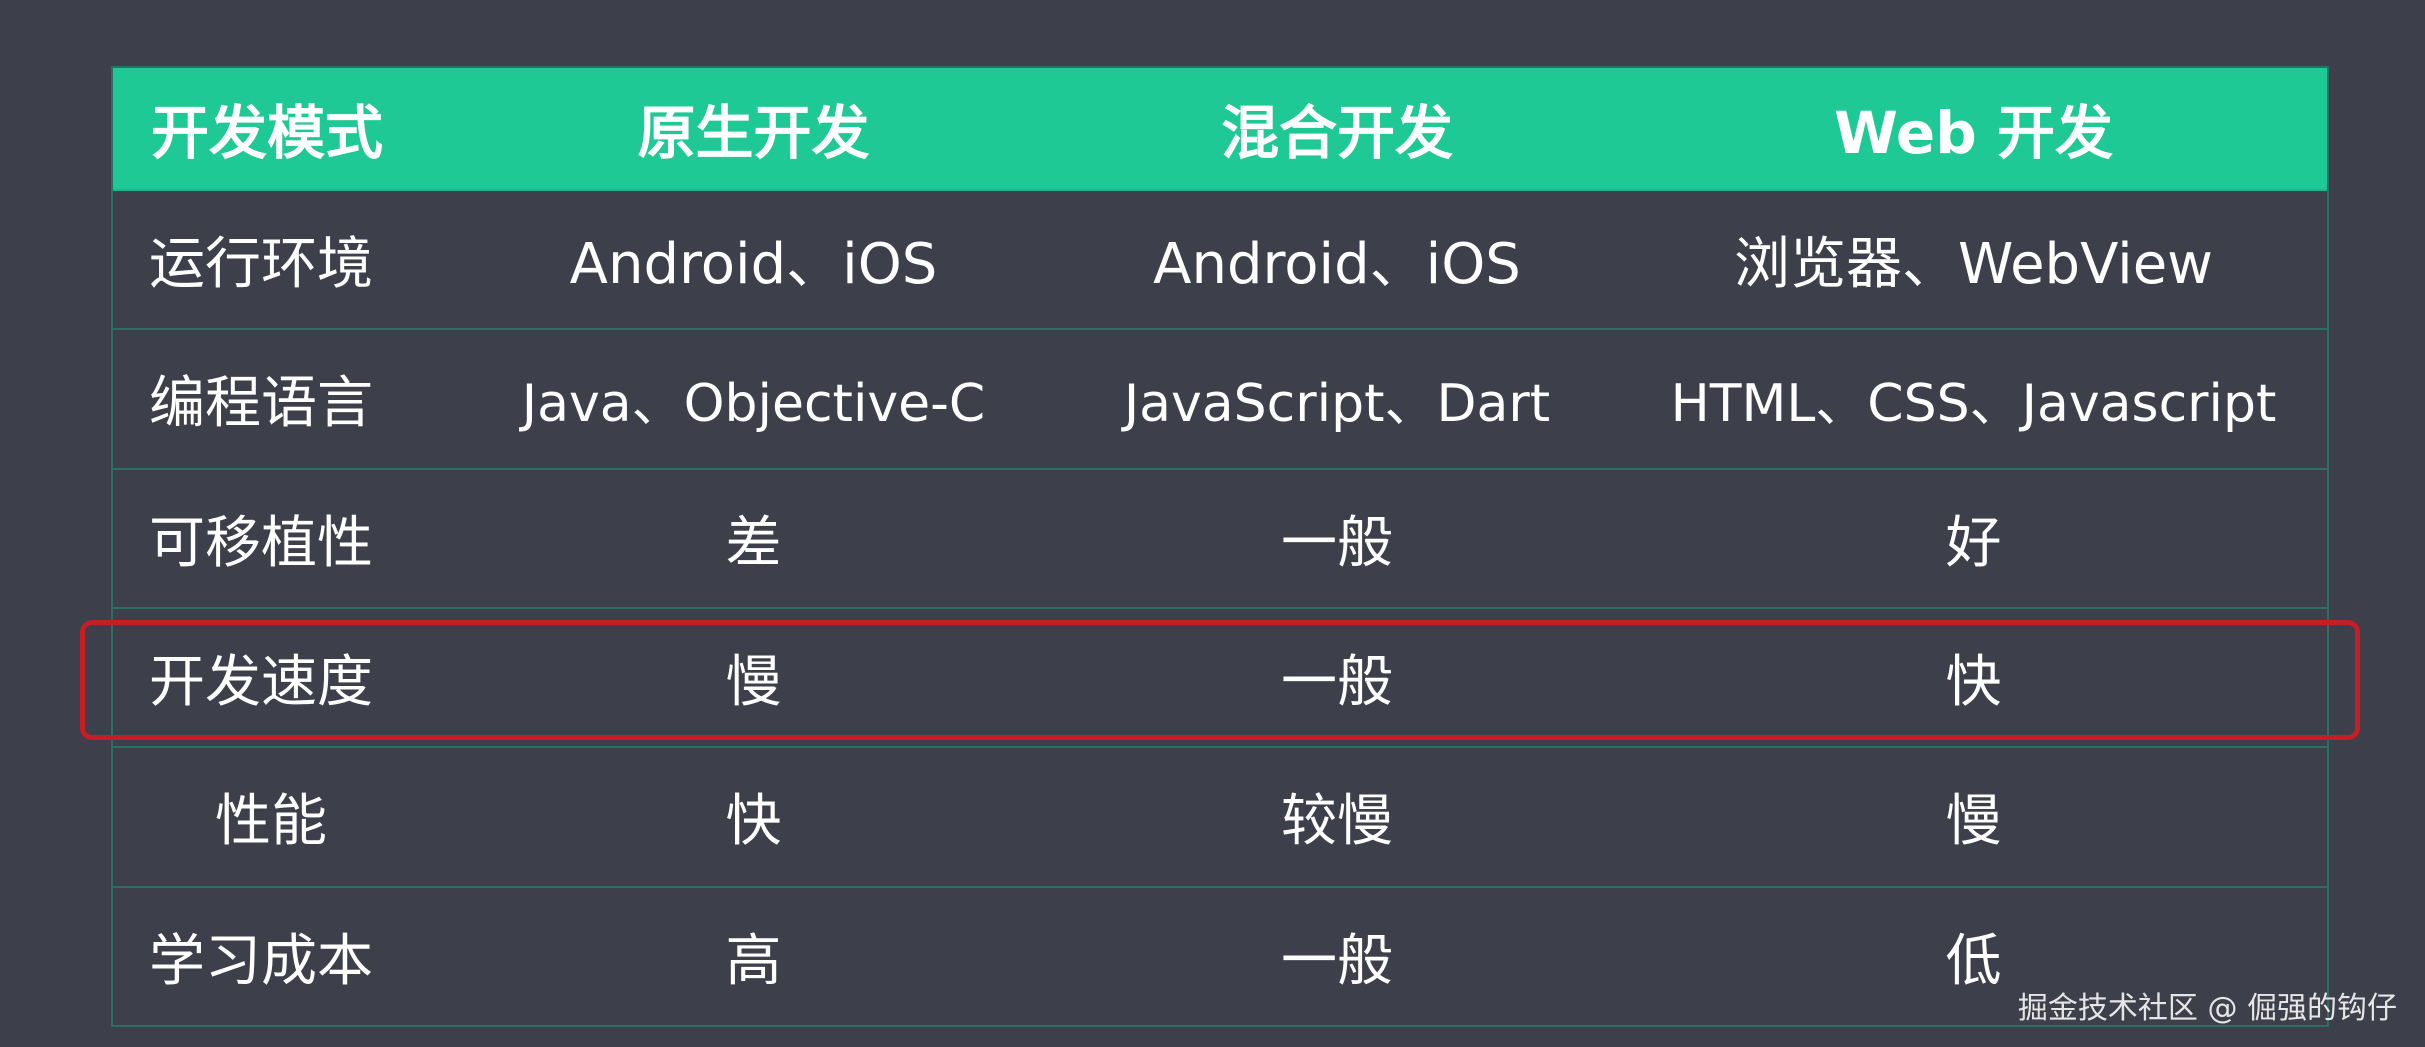  I want to click on row-label: 学习成本, so click(281, 957).